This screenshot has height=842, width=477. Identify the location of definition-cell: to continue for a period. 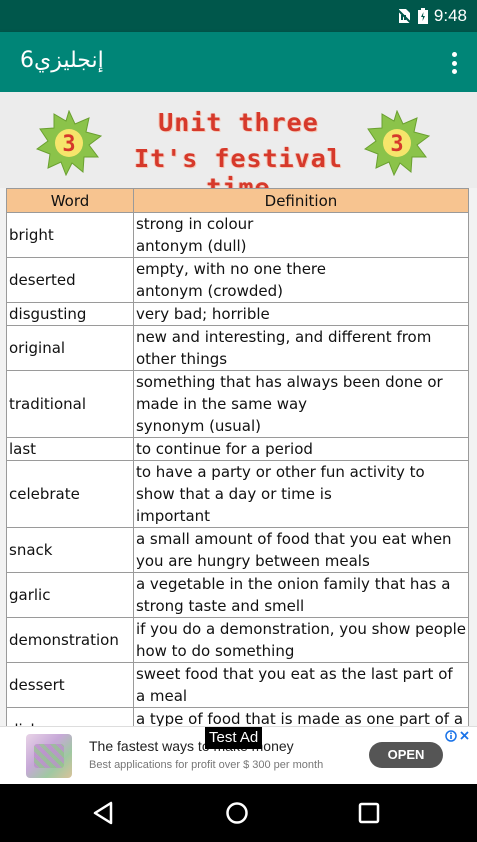
(301, 449).